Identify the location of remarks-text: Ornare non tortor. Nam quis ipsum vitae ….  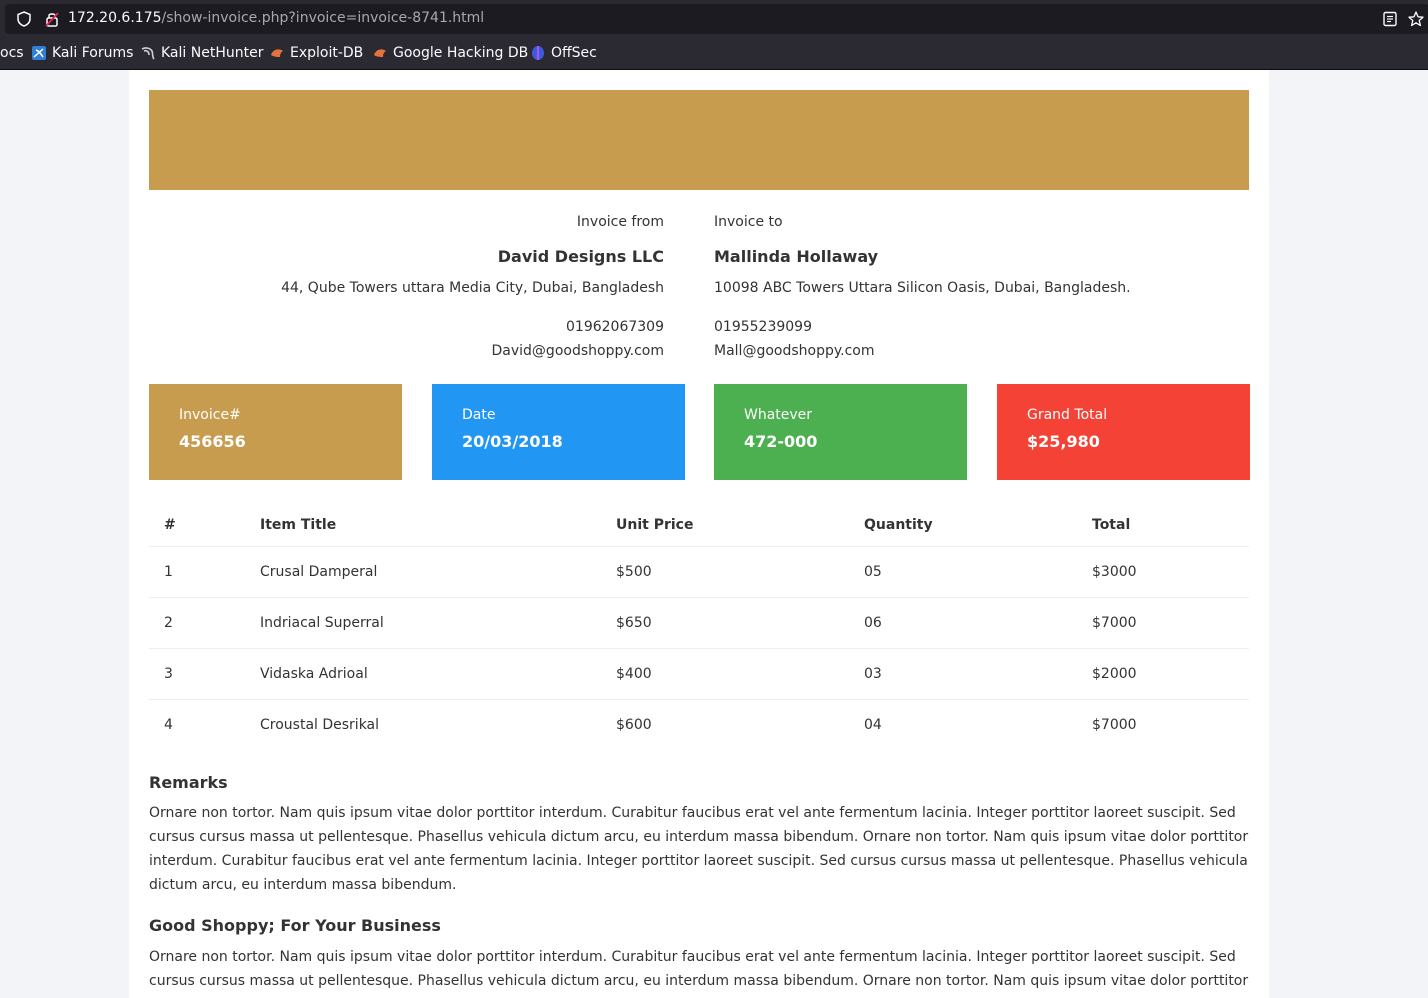
(699, 849).